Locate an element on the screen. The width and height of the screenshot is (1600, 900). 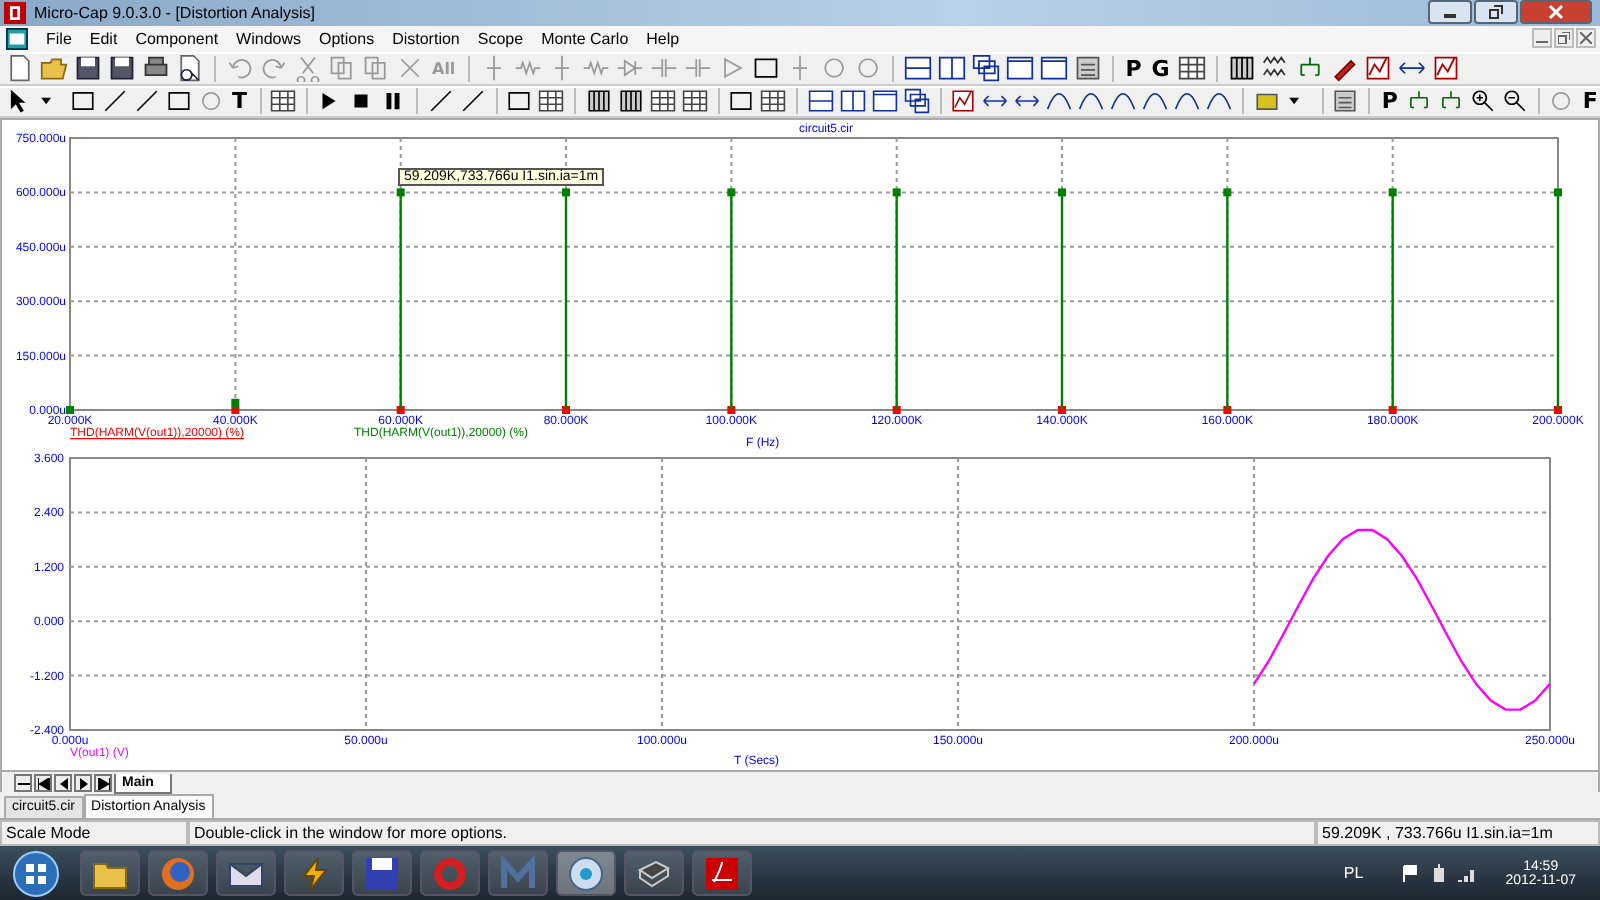
previous-page-button is located at coordinates (63, 783).